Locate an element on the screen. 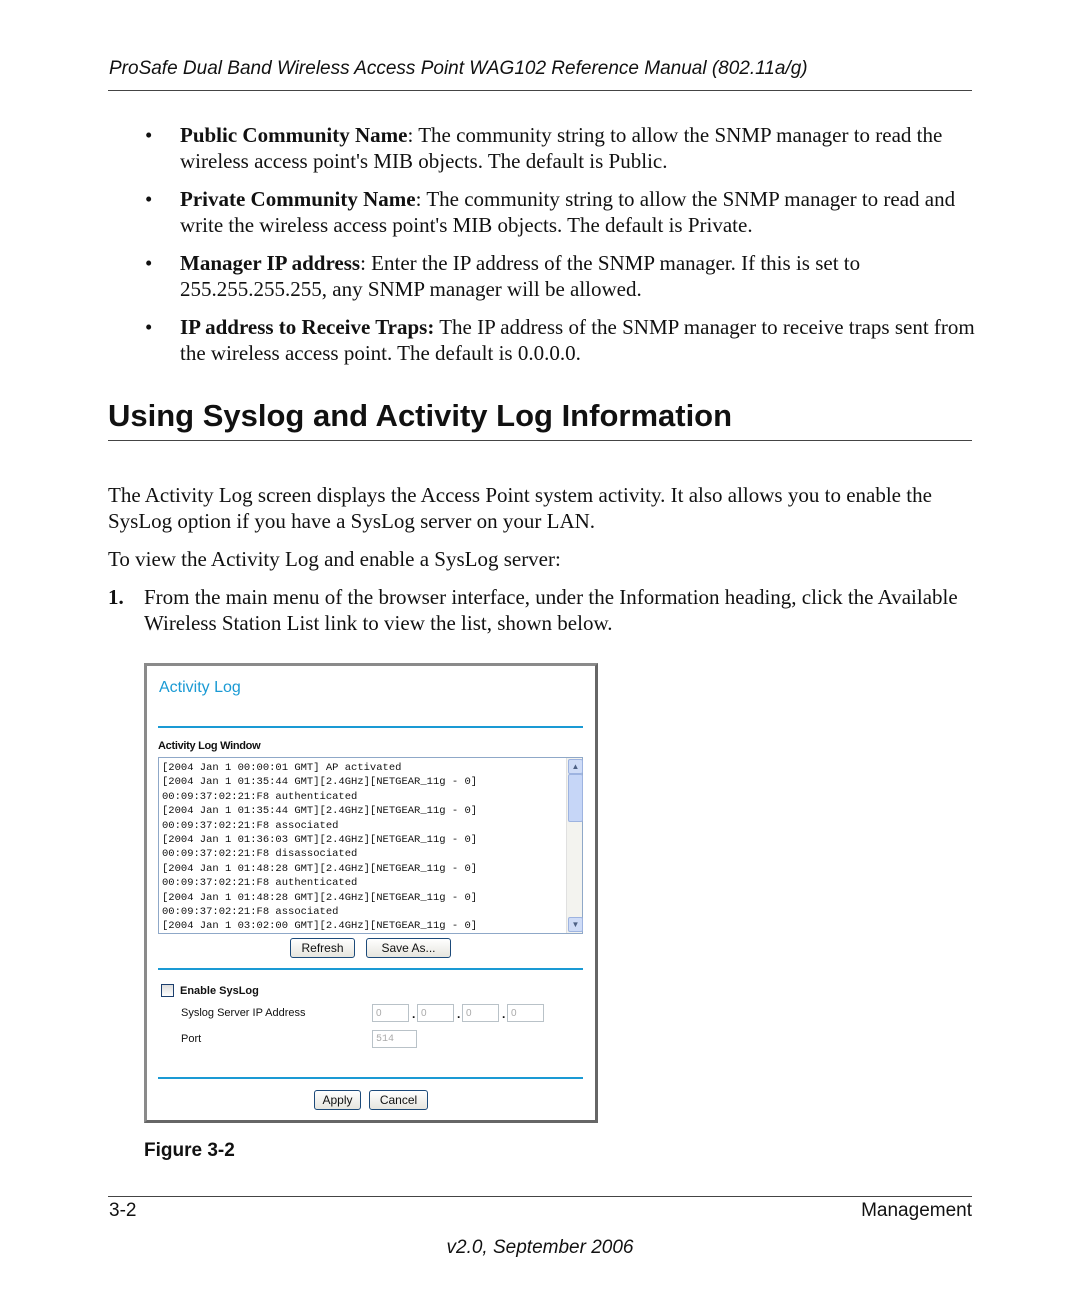  header-rule is located at coordinates (540, 90).